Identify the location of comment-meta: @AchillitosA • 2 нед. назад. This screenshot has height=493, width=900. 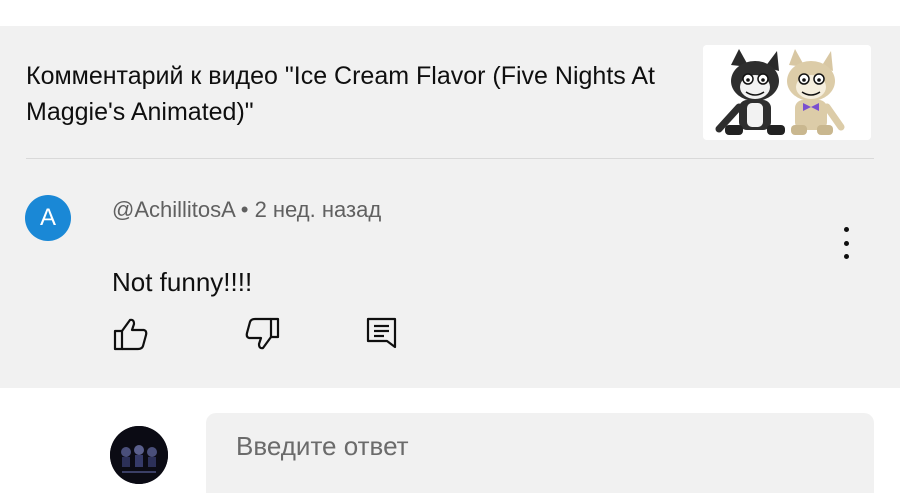
(246, 210).